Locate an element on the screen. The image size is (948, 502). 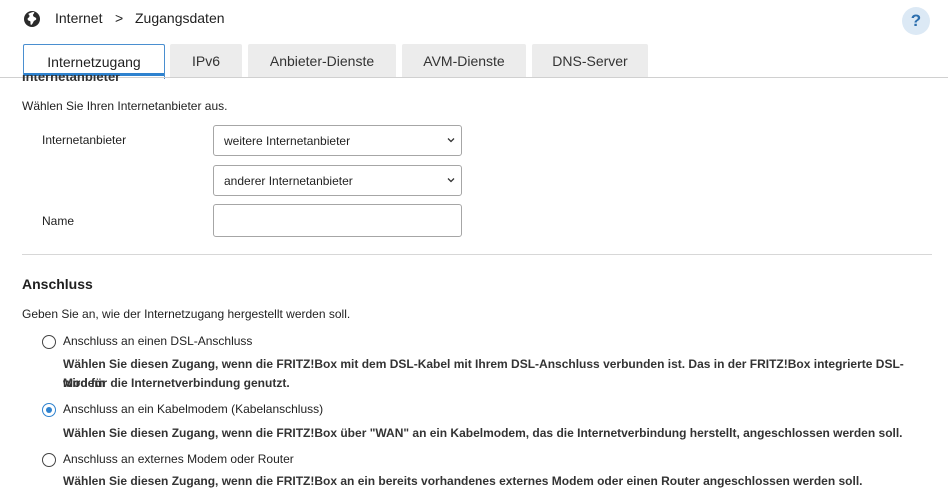
radio-cable is located at coordinates (49, 410).